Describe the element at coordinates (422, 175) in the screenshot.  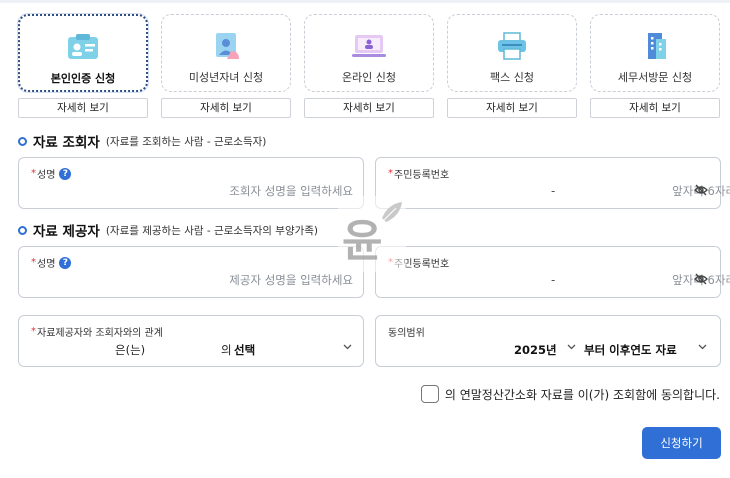
I see `field-label: 주민등록번호` at that location.